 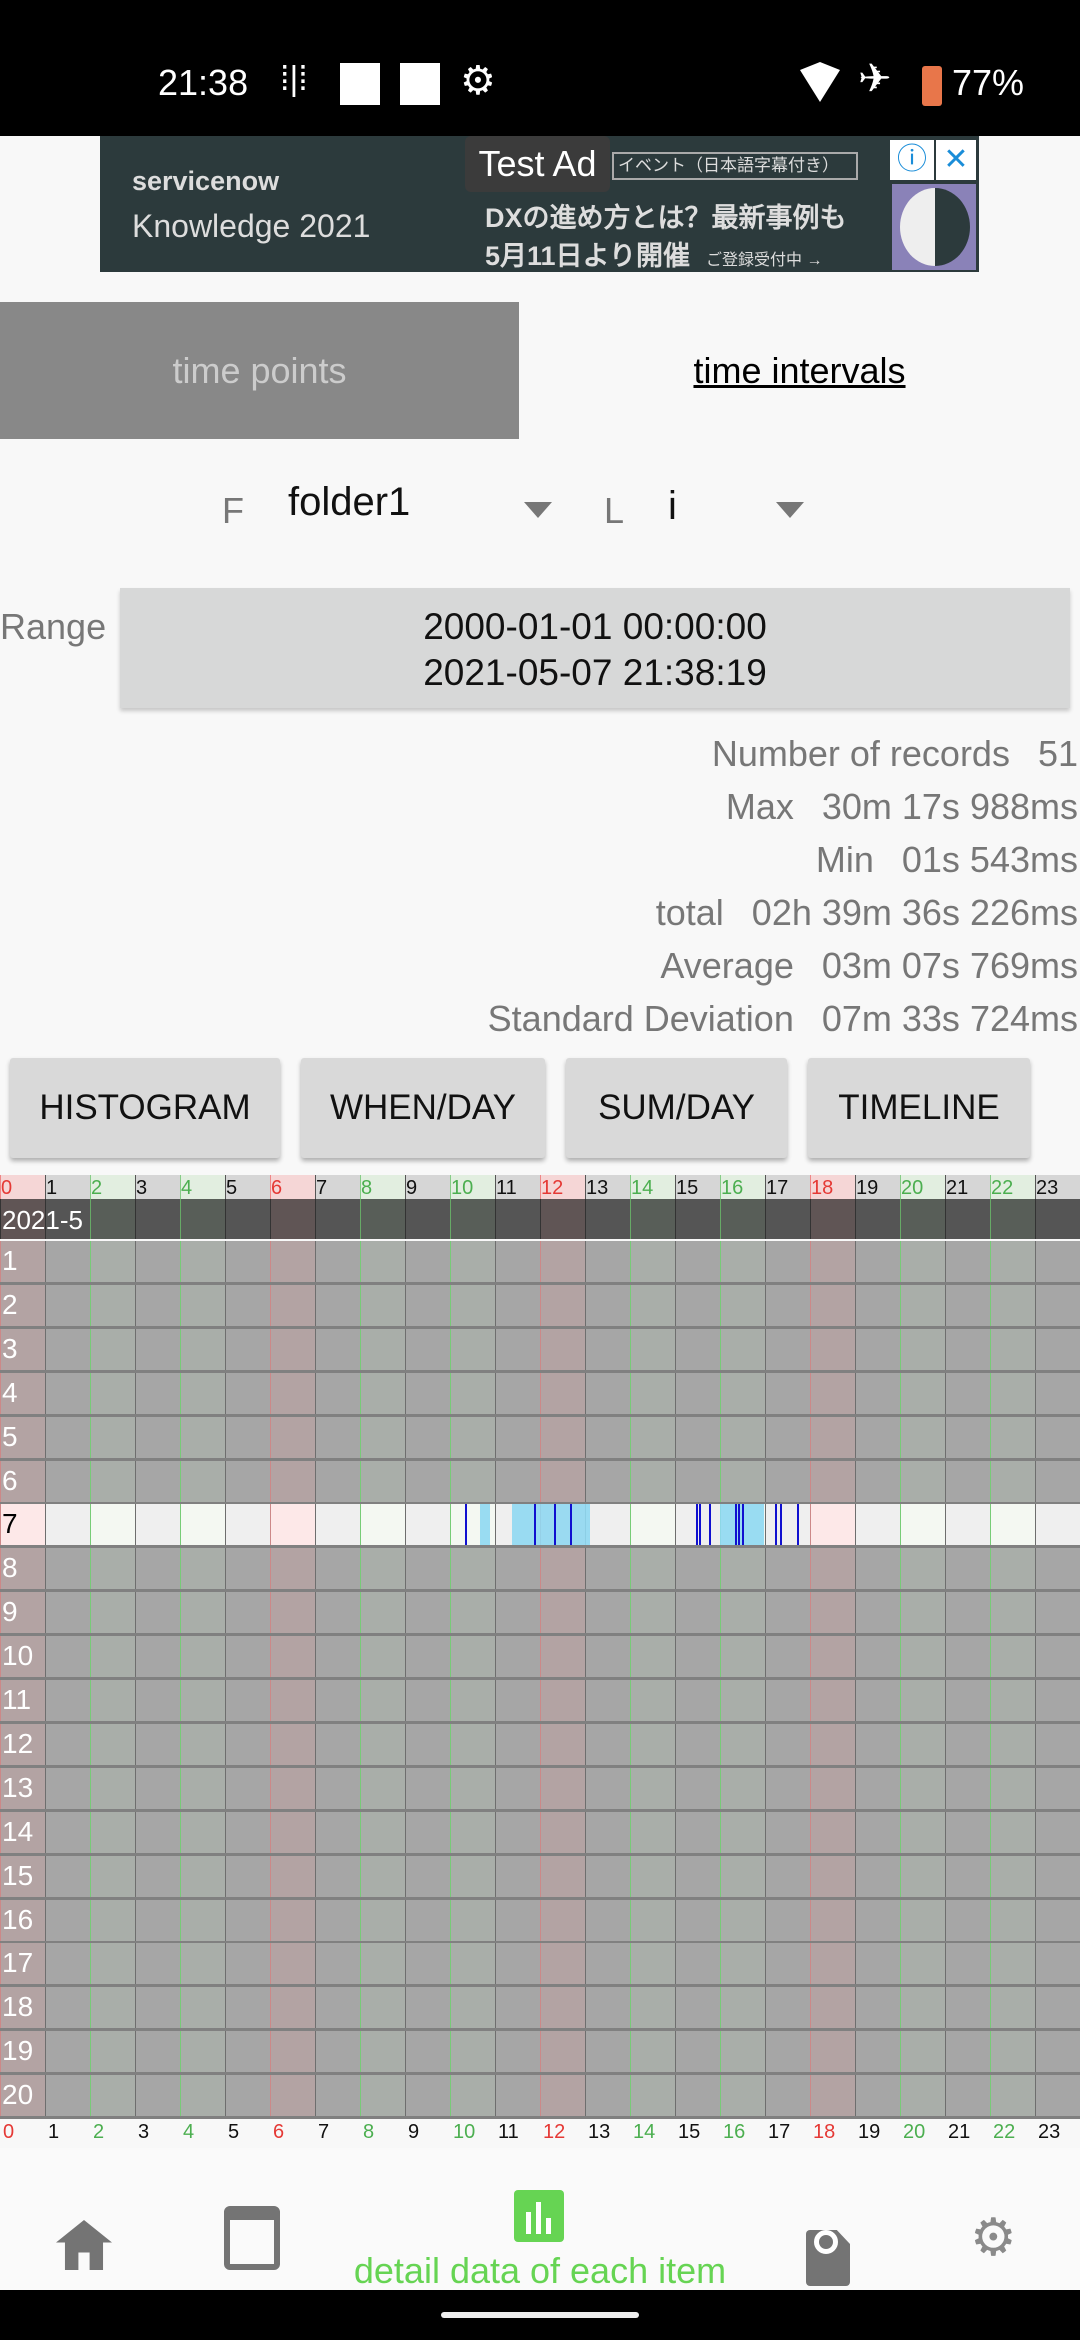 I want to click on timeline-button: TIMELINE, so click(x=919, y=1108).